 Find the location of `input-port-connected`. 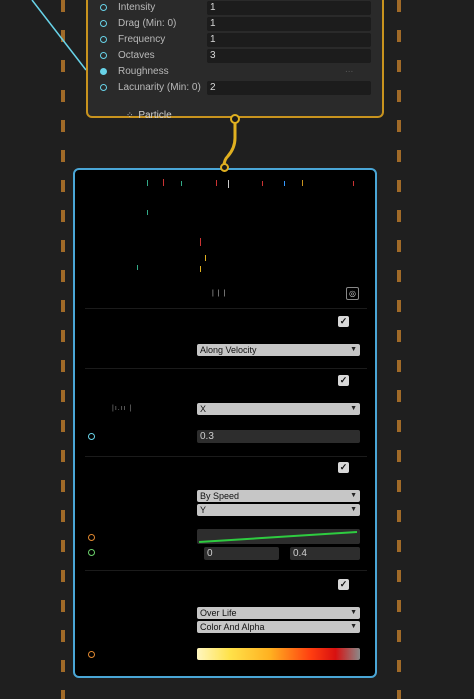

input-port-connected is located at coordinates (103, 71).